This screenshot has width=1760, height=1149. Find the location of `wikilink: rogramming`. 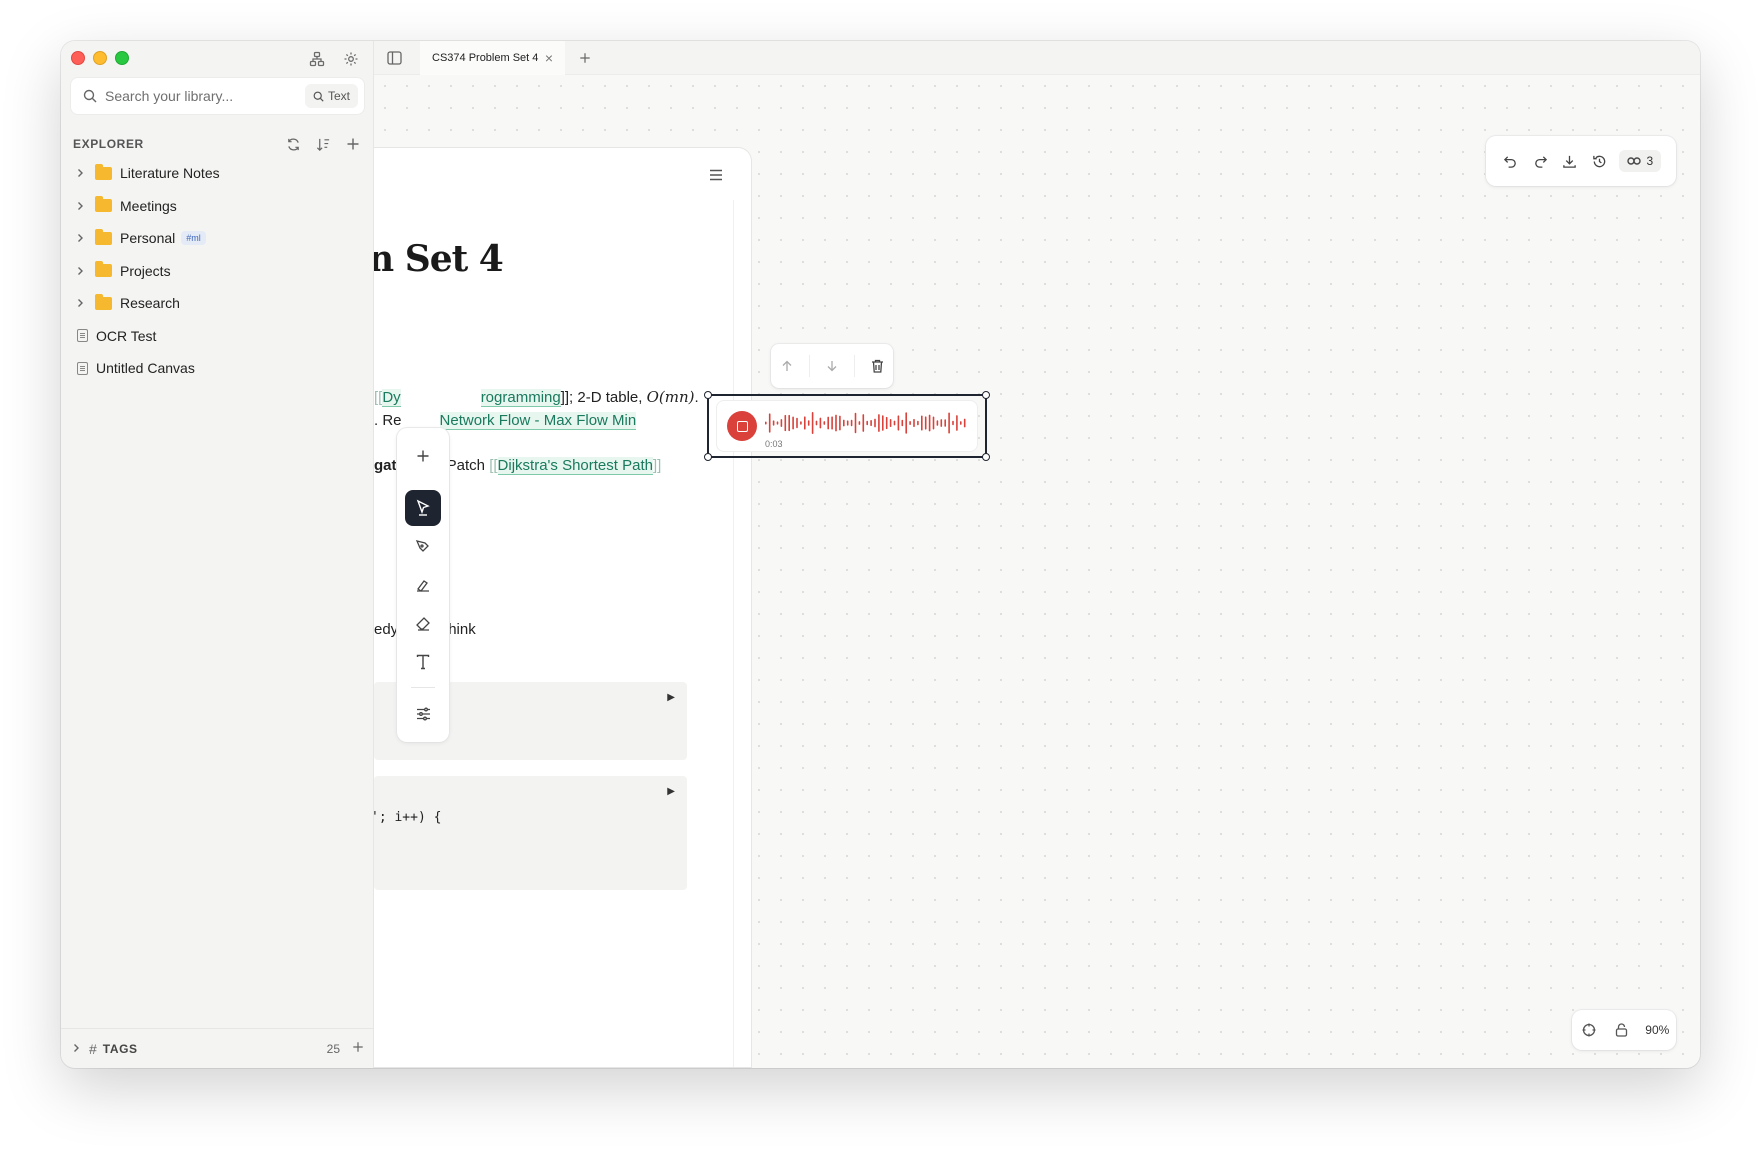

wikilink: rogramming is located at coordinates (520, 398).